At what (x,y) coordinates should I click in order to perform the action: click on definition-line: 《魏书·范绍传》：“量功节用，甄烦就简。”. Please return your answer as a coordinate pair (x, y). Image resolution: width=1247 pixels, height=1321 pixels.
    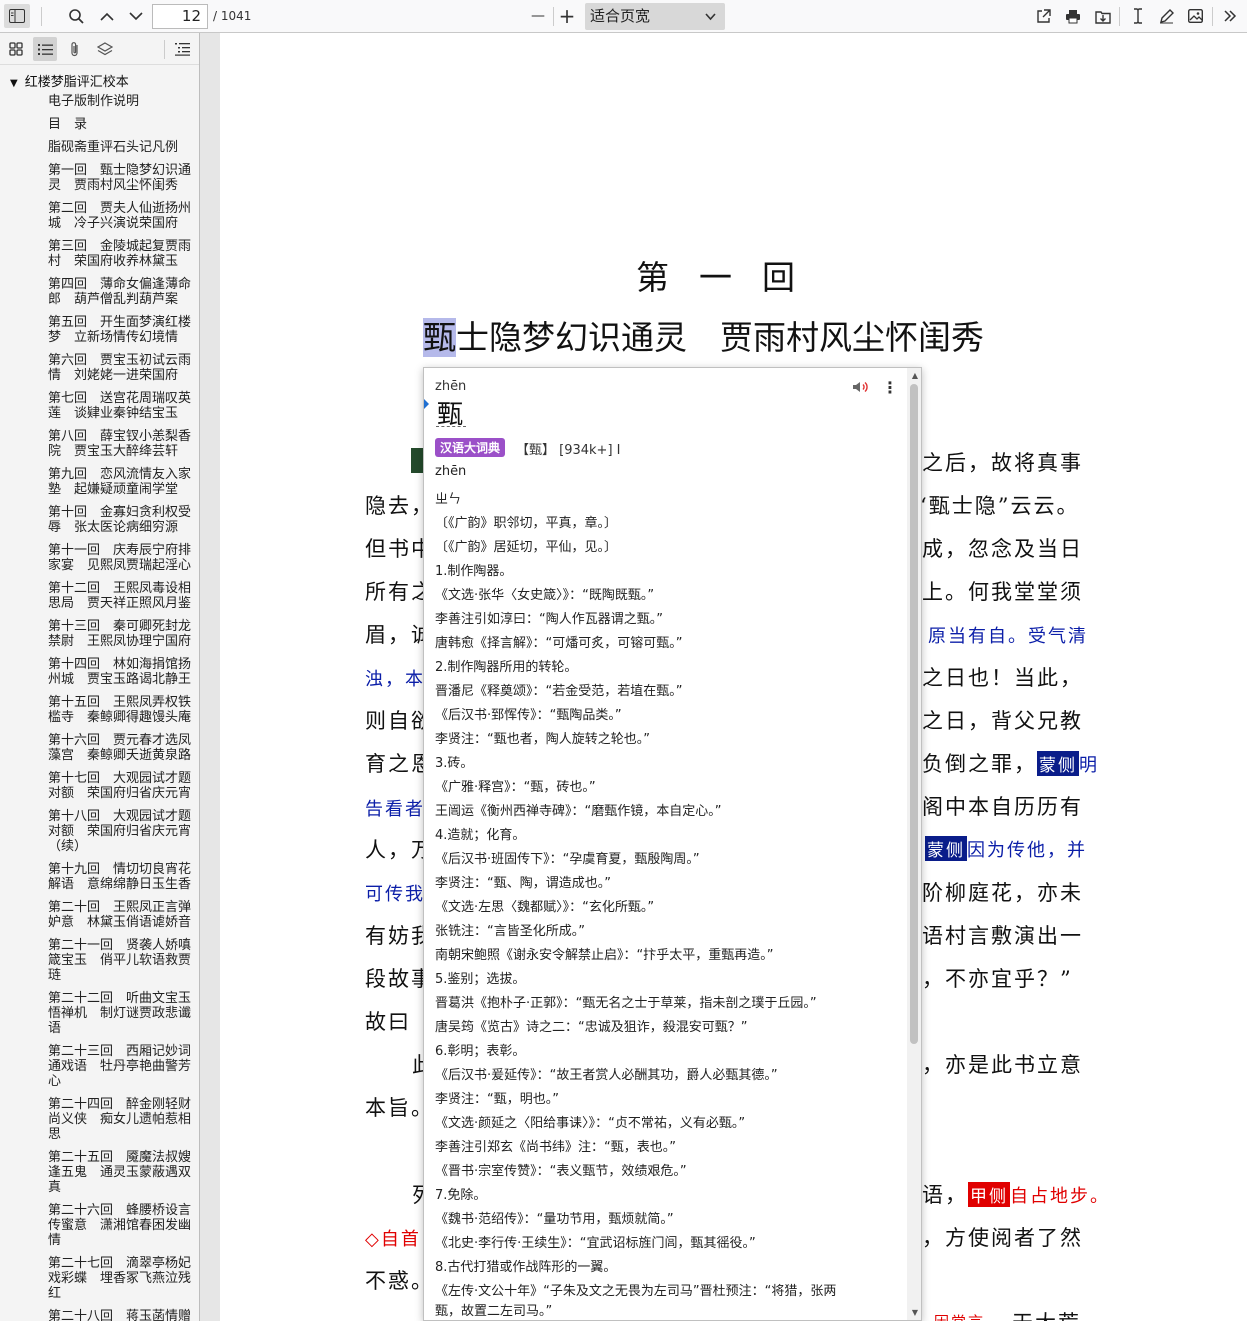
    Looking at the image, I should click on (554, 1219).